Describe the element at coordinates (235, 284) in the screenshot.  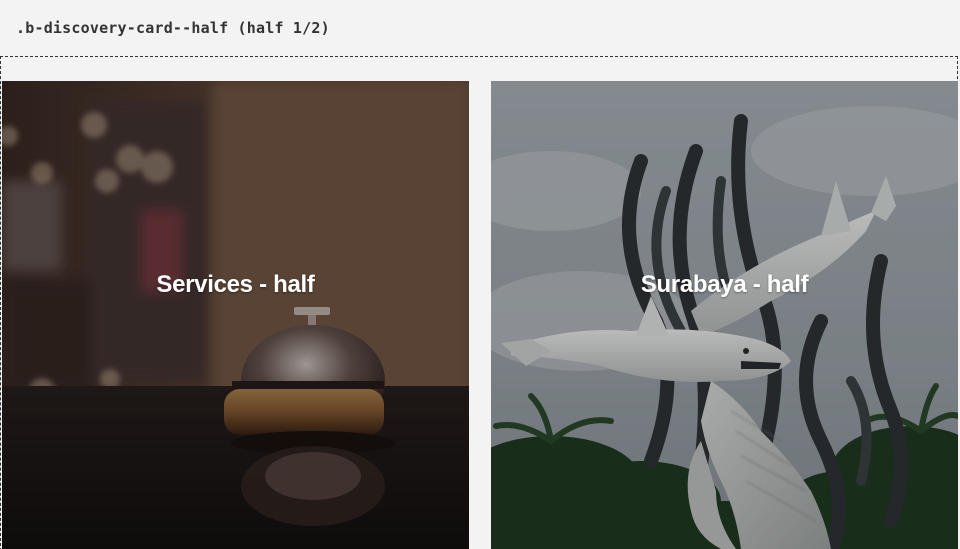
I see `card-title: Services - half` at that location.